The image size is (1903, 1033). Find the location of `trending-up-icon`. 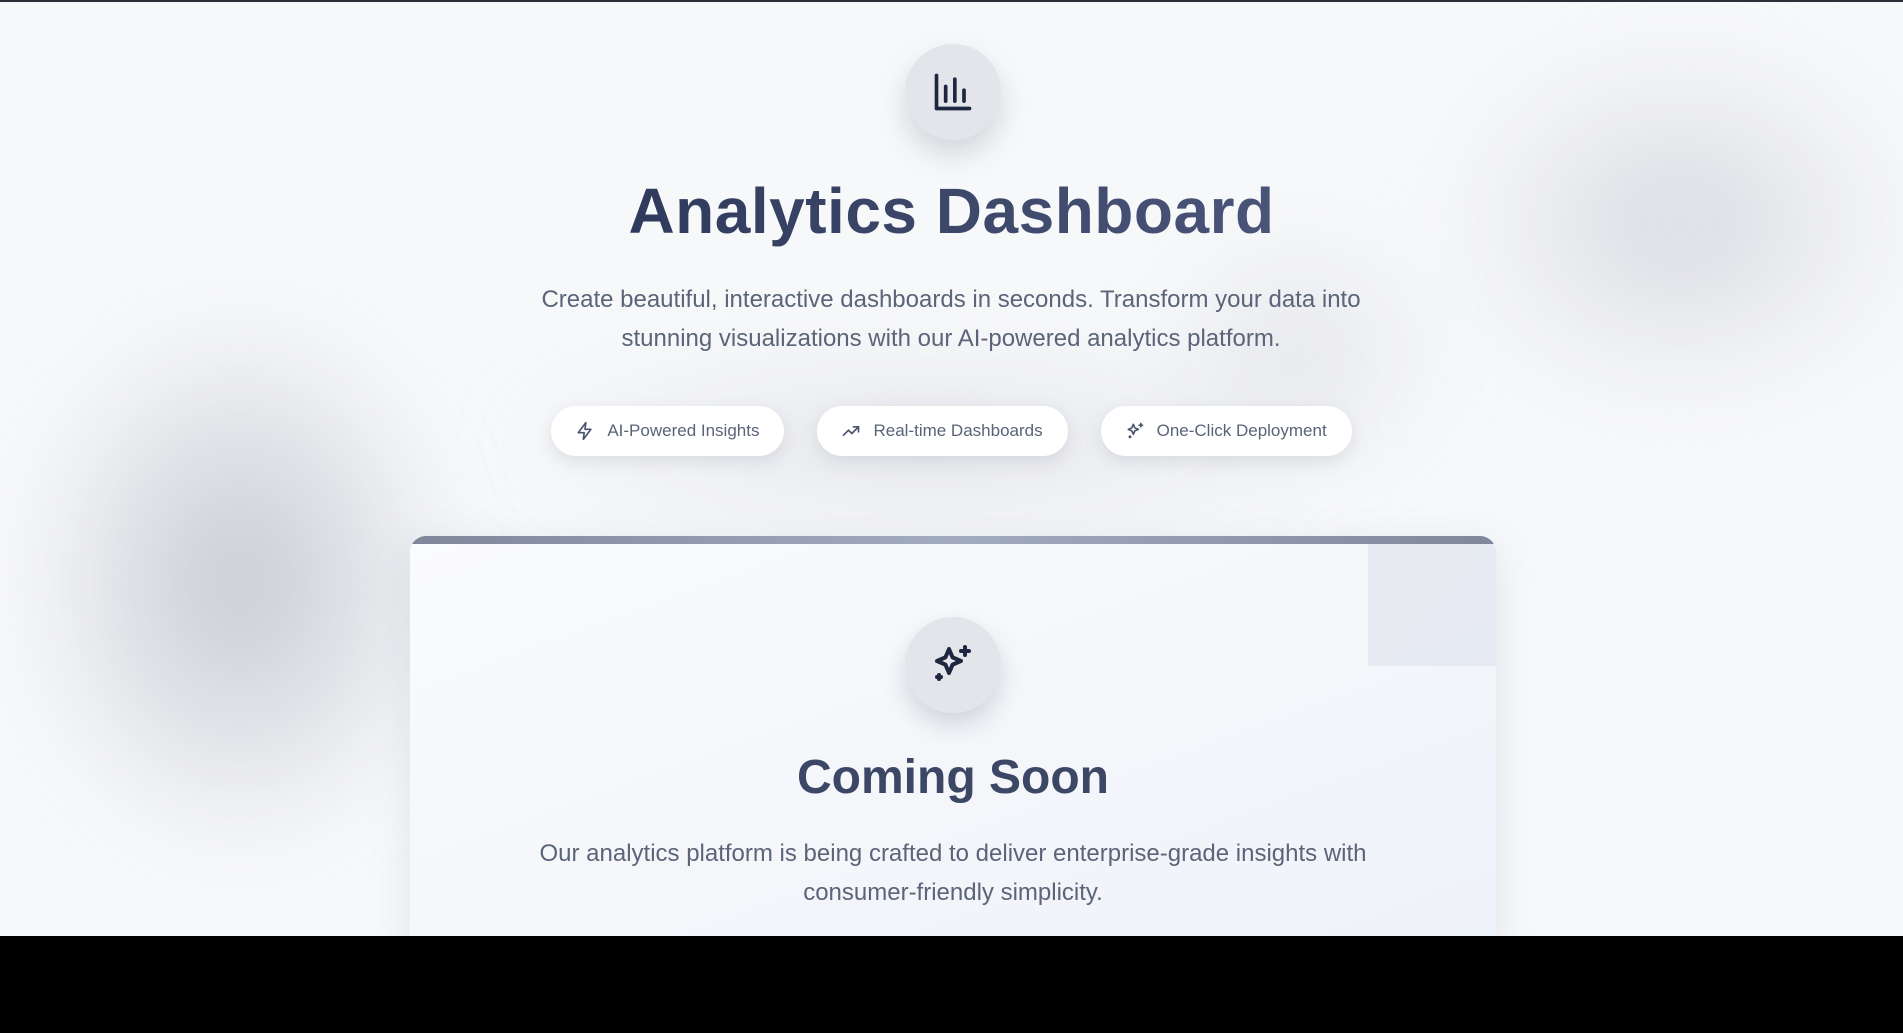

trending-up-icon is located at coordinates (851, 431).